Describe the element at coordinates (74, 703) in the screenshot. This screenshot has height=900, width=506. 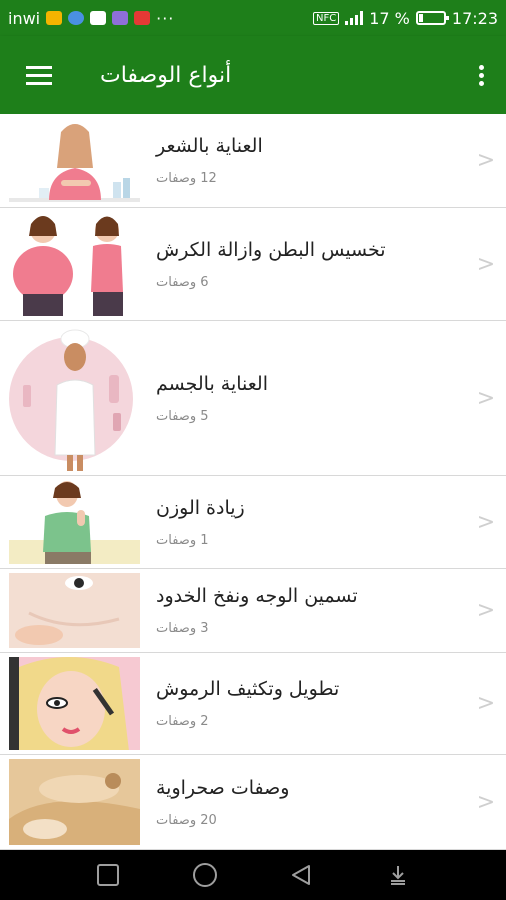
I see `eyelashes-image` at that location.